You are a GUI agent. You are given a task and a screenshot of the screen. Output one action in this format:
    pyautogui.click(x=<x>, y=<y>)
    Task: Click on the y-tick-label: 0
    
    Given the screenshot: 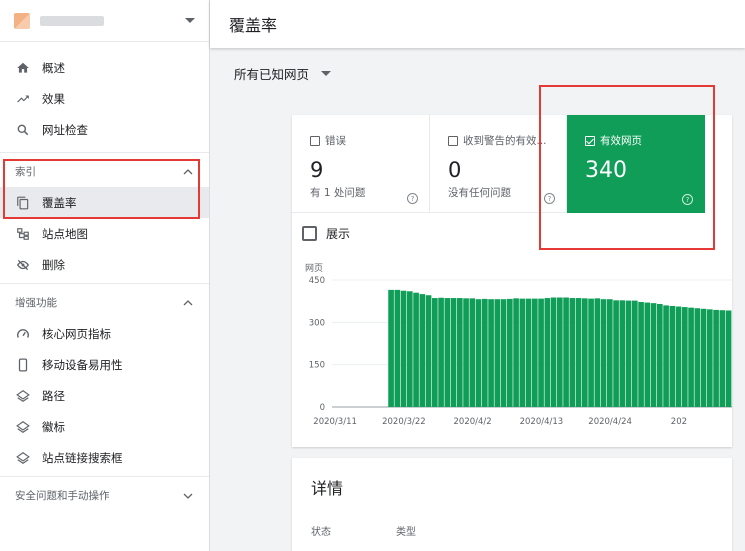 What is the action you would take?
    pyautogui.click(x=322, y=408)
    